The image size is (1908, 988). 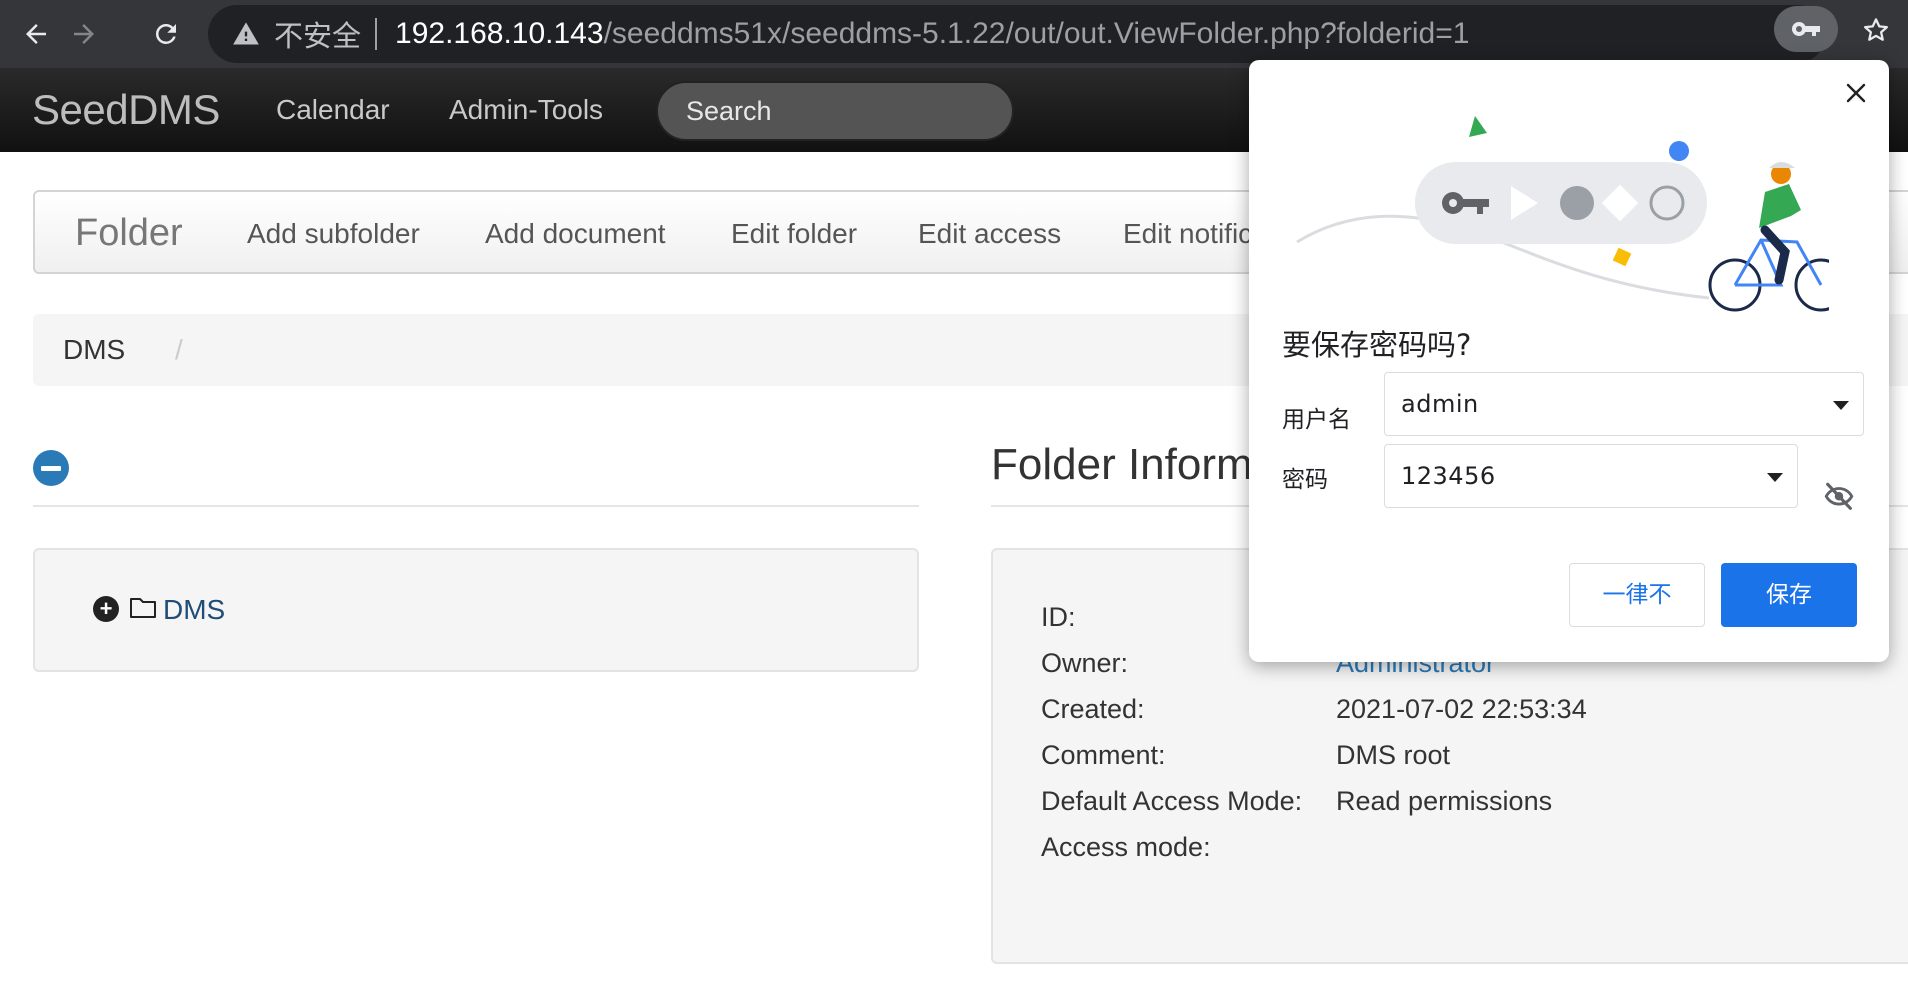 What do you see at coordinates (526, 110) in the screenshot?
I see `nav-admin-tools: Admin-Tools` at bounding box center [526, 110].